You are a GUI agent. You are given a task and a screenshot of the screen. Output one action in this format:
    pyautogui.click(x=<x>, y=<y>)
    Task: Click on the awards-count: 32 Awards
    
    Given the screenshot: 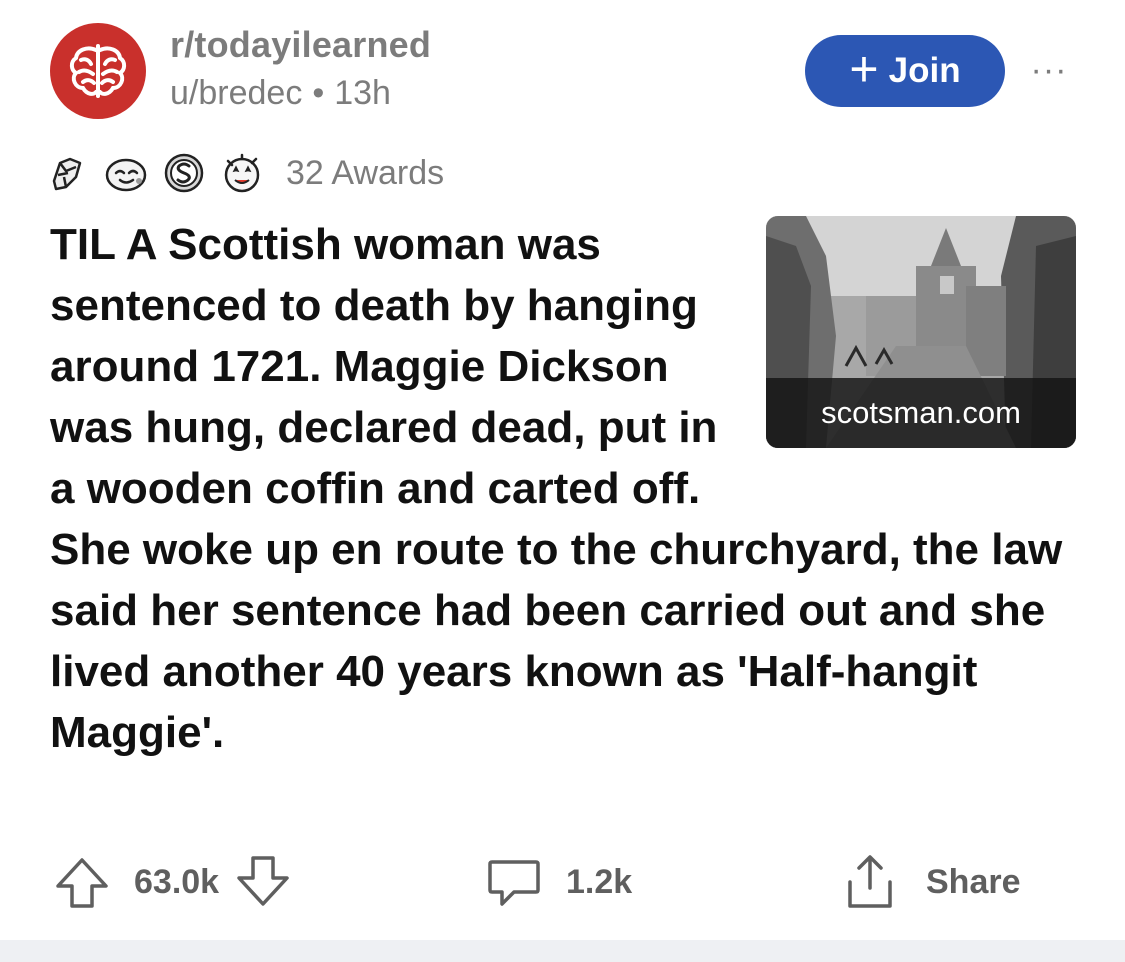 What is the action you would take?
    pyautogui.click(x=365, y=172)
    